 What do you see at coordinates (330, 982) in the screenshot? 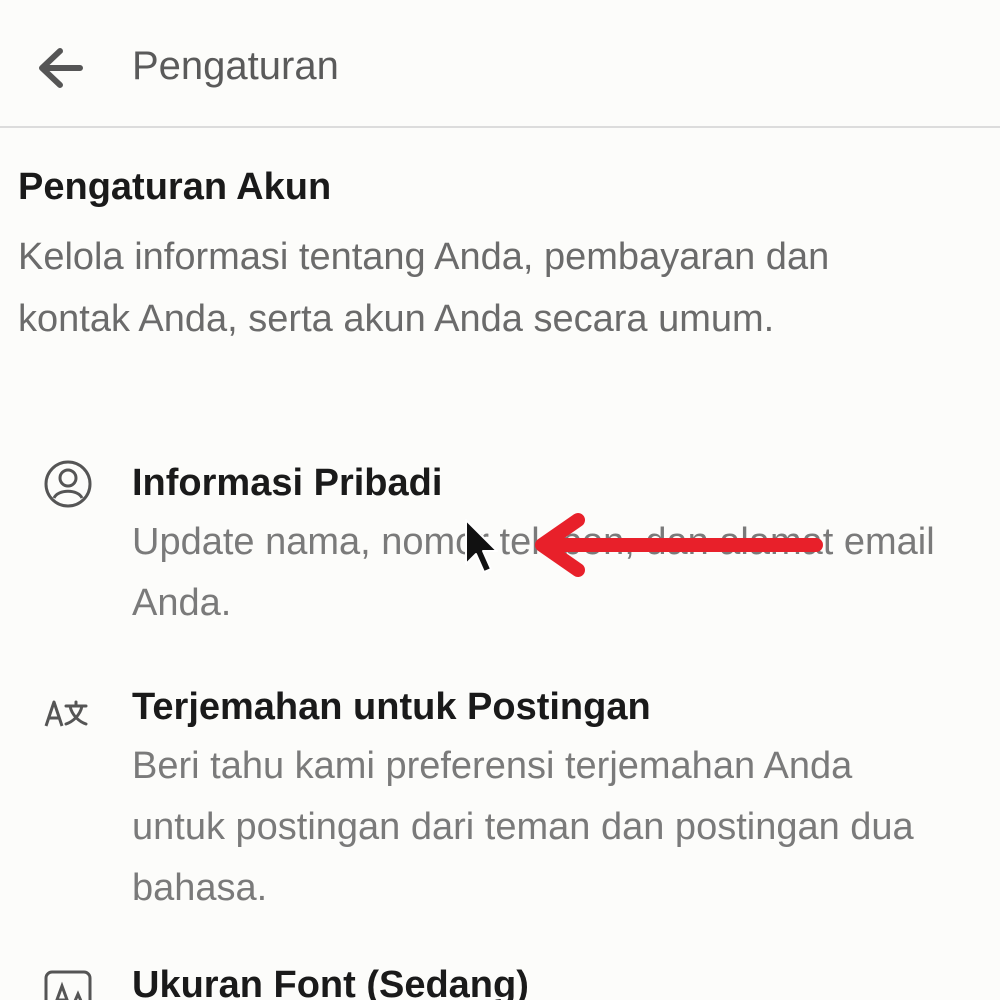
I see `item-title: Ukuran Font (Sedang)` at bounding box center [330, 982].